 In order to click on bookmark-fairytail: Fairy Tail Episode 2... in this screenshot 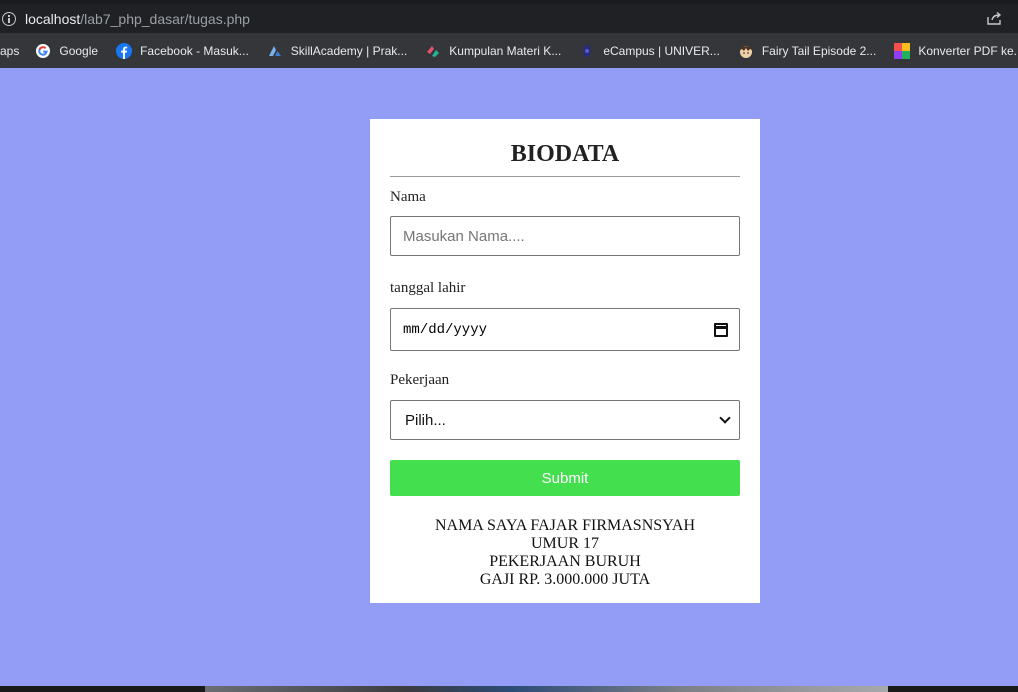, I will do `click(807, 51)`.